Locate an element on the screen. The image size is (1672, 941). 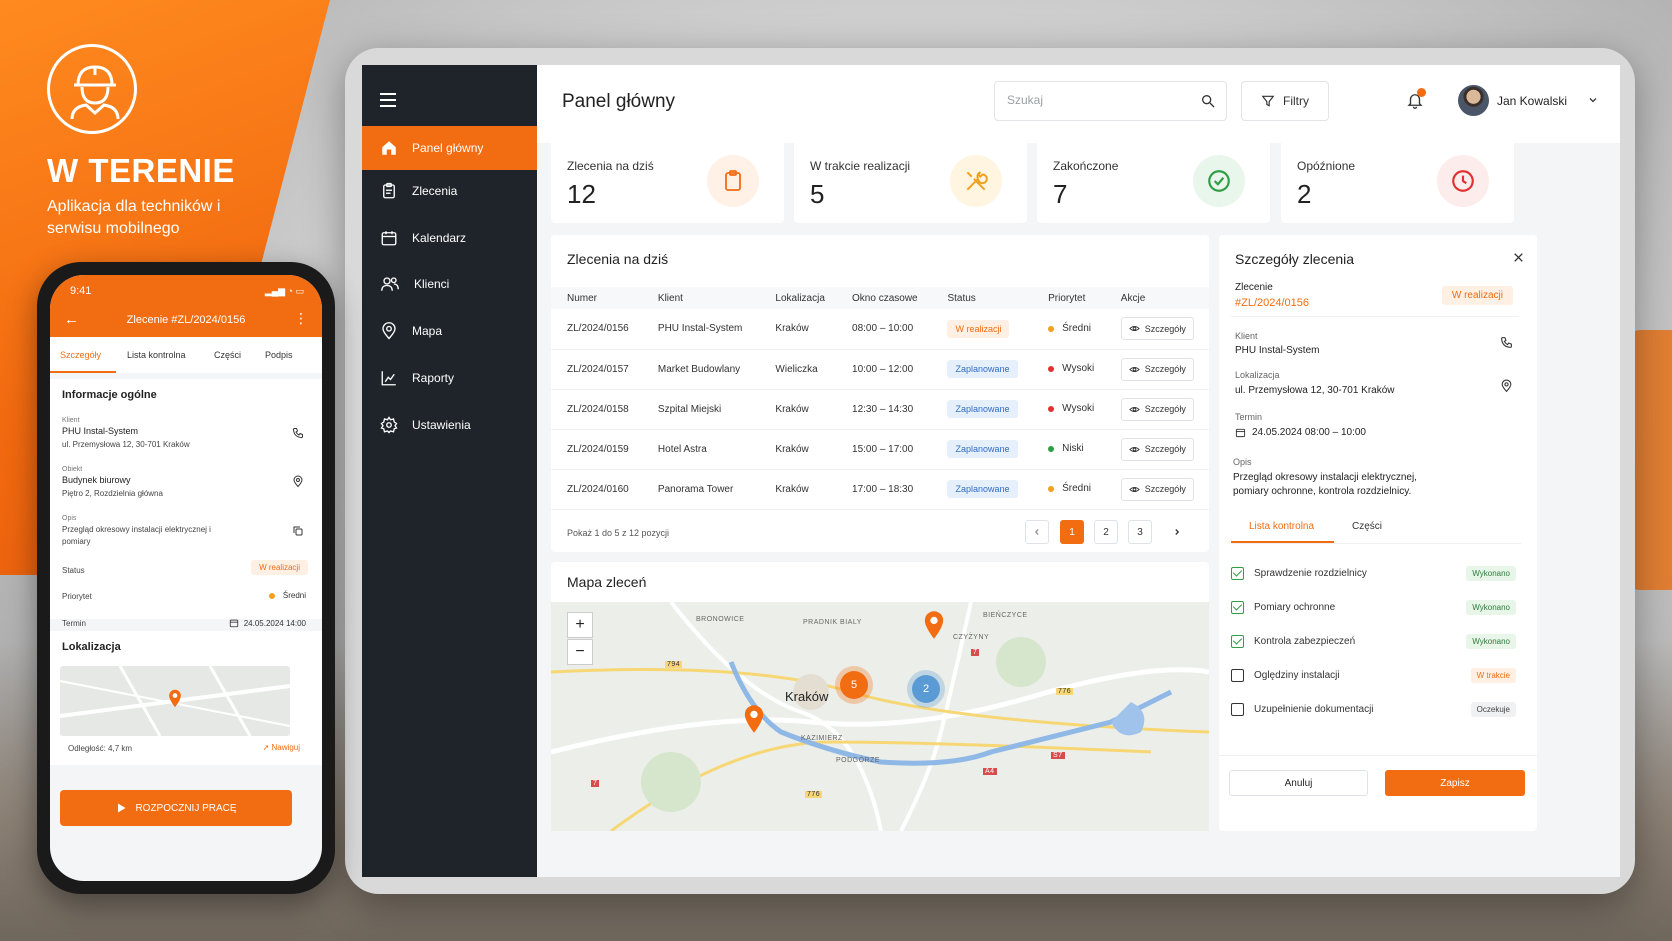
distance-text: Odległość: 4,7 km is located at coordinates (100, 748).